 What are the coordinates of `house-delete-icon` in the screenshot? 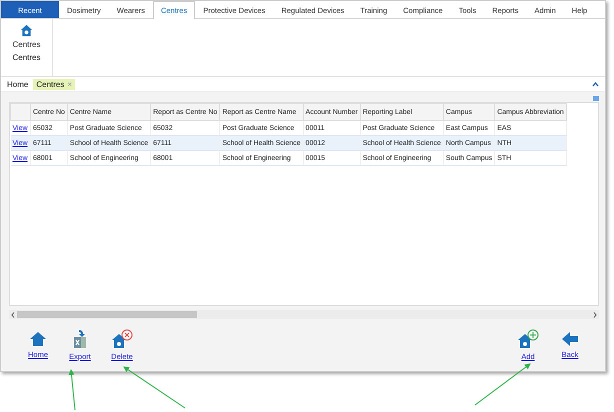 It's located at (122, 339).